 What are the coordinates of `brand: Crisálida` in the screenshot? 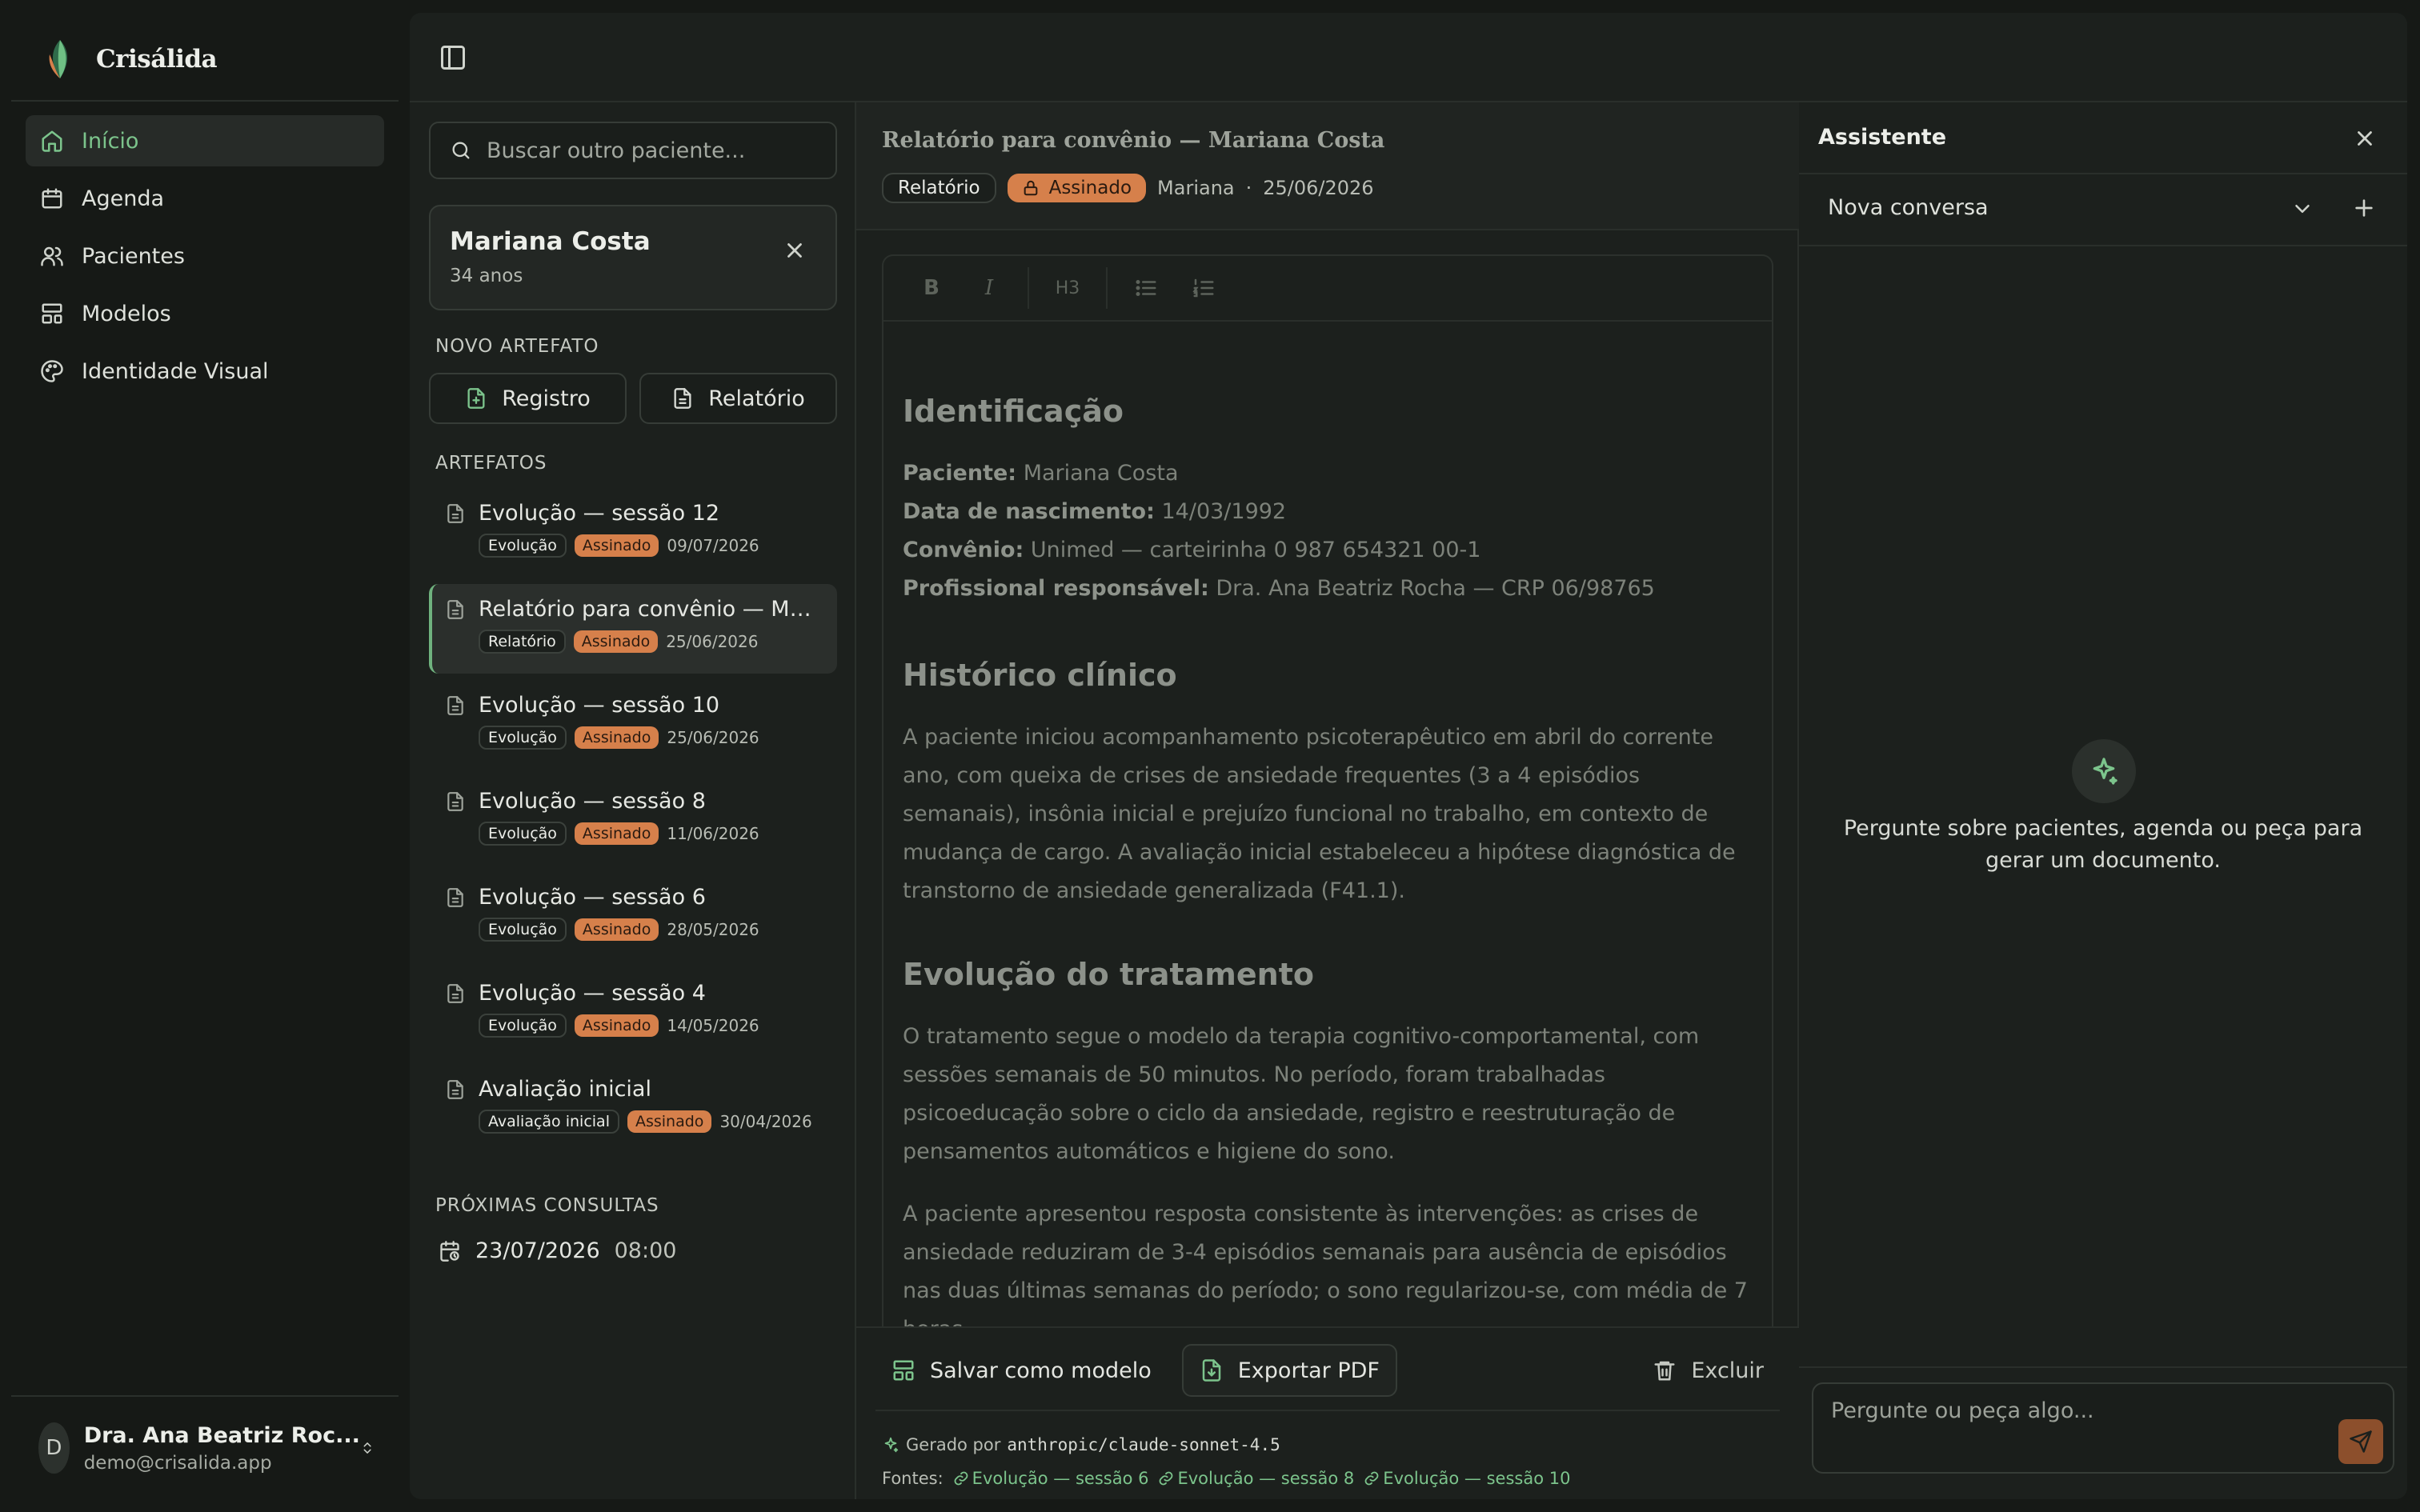 It's located at (132, 59).